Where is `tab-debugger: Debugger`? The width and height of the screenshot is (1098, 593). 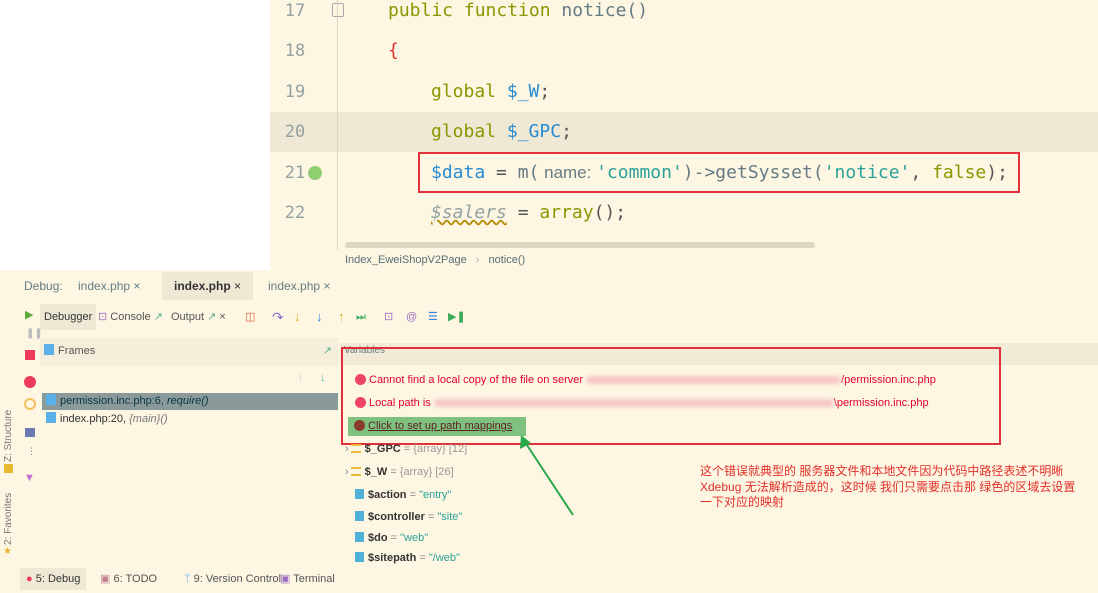
tab-debugger: Debugger is located at coordinates (68, 317).